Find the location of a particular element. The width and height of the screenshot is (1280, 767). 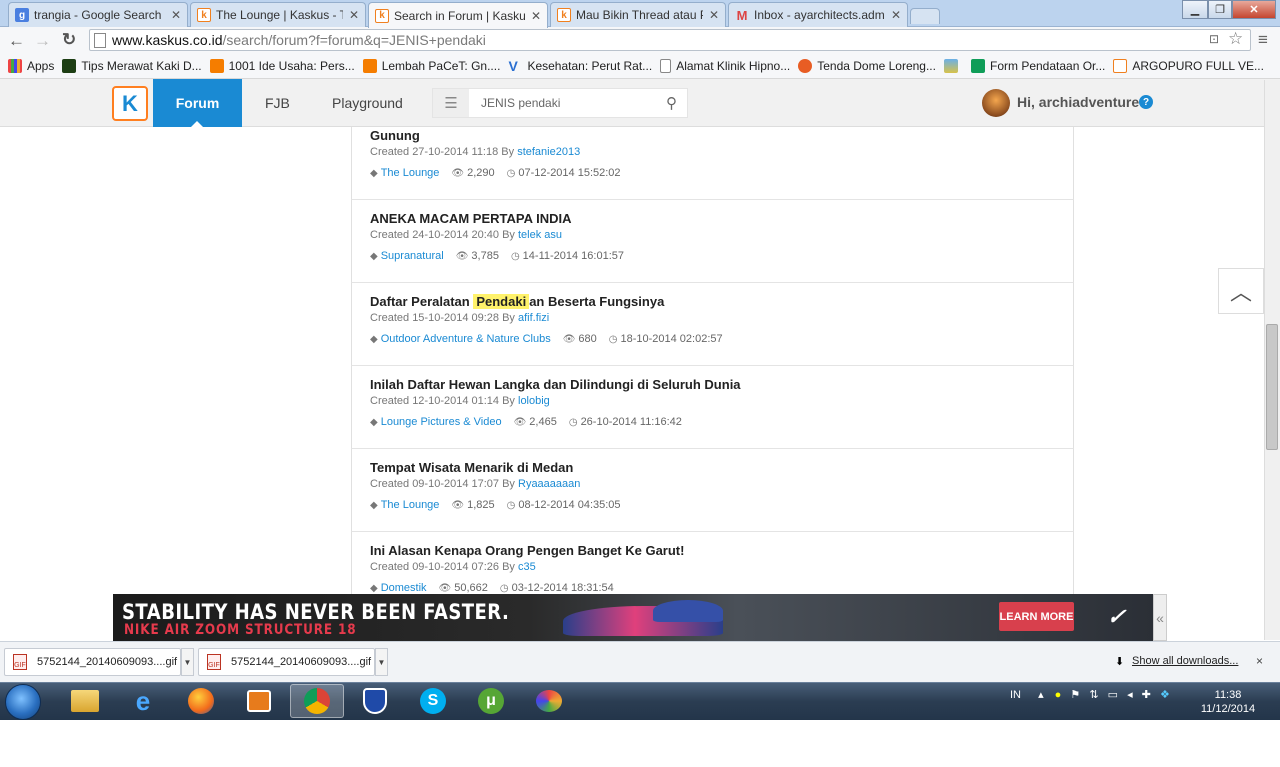

kaskus-logo: K is located at coordinates (130, 103).